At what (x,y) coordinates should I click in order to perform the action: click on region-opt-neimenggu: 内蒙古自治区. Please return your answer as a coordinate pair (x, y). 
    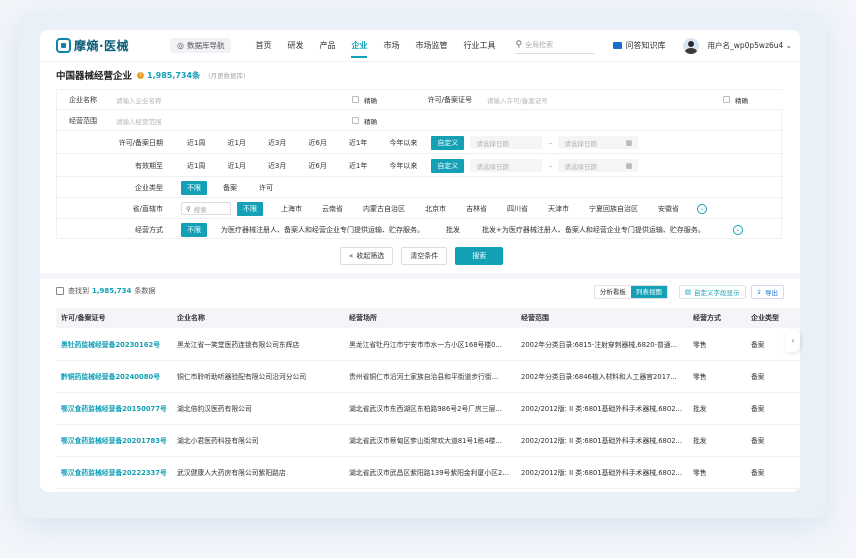
    Looking at the image, I should click on (384, 209).